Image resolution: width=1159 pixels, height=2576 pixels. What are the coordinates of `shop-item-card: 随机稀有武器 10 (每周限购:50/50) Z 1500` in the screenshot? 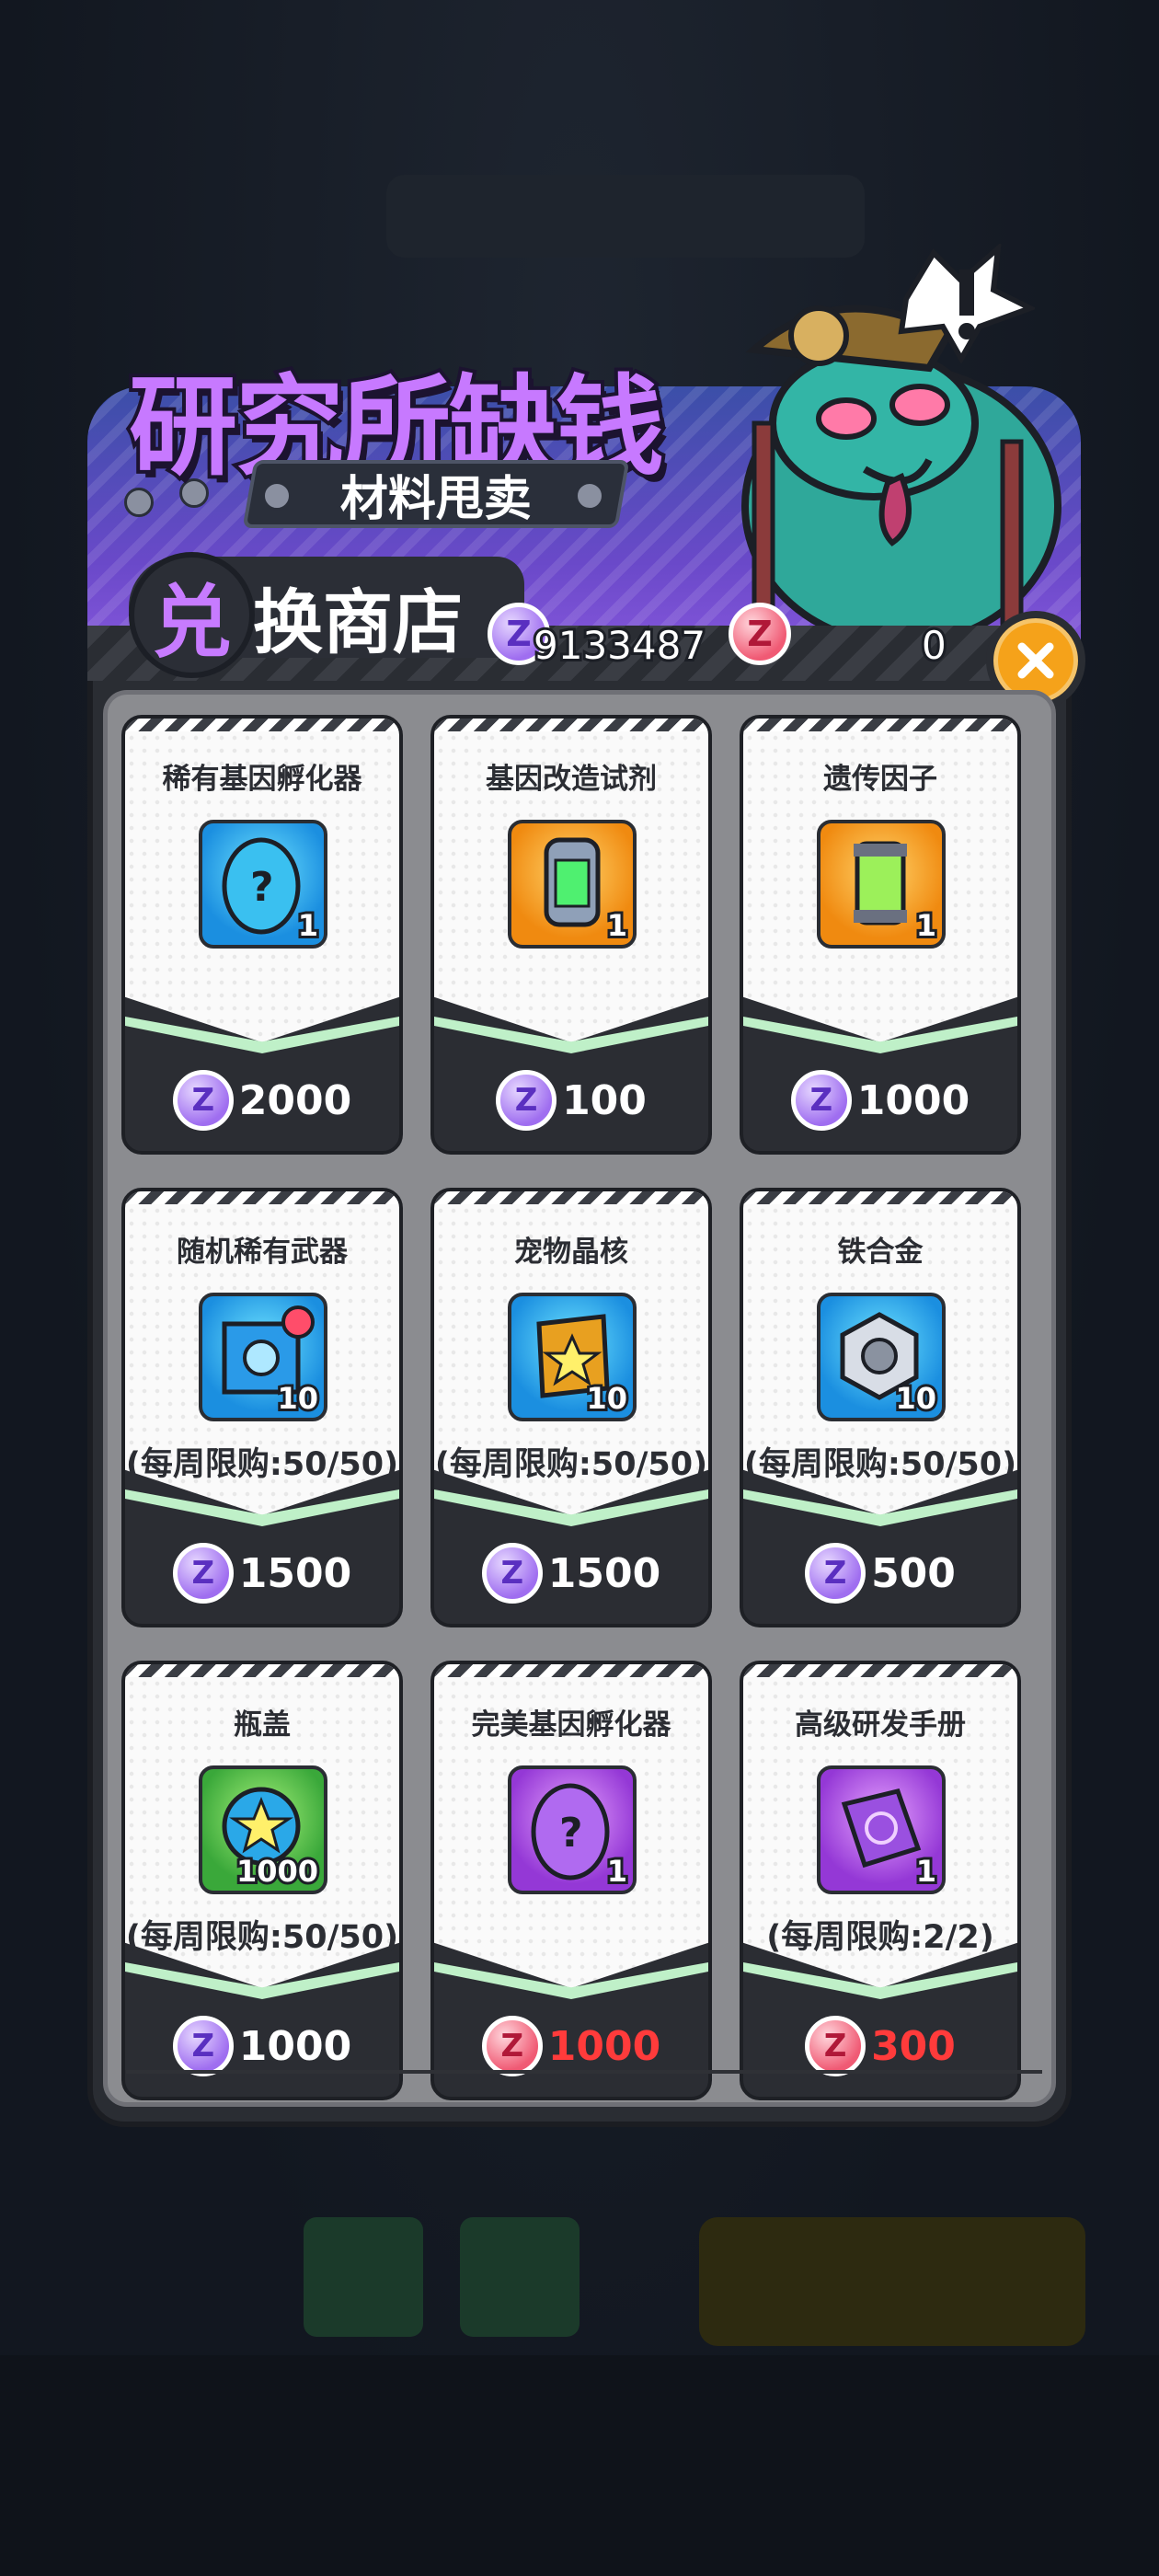 It's located at (262, 1407).